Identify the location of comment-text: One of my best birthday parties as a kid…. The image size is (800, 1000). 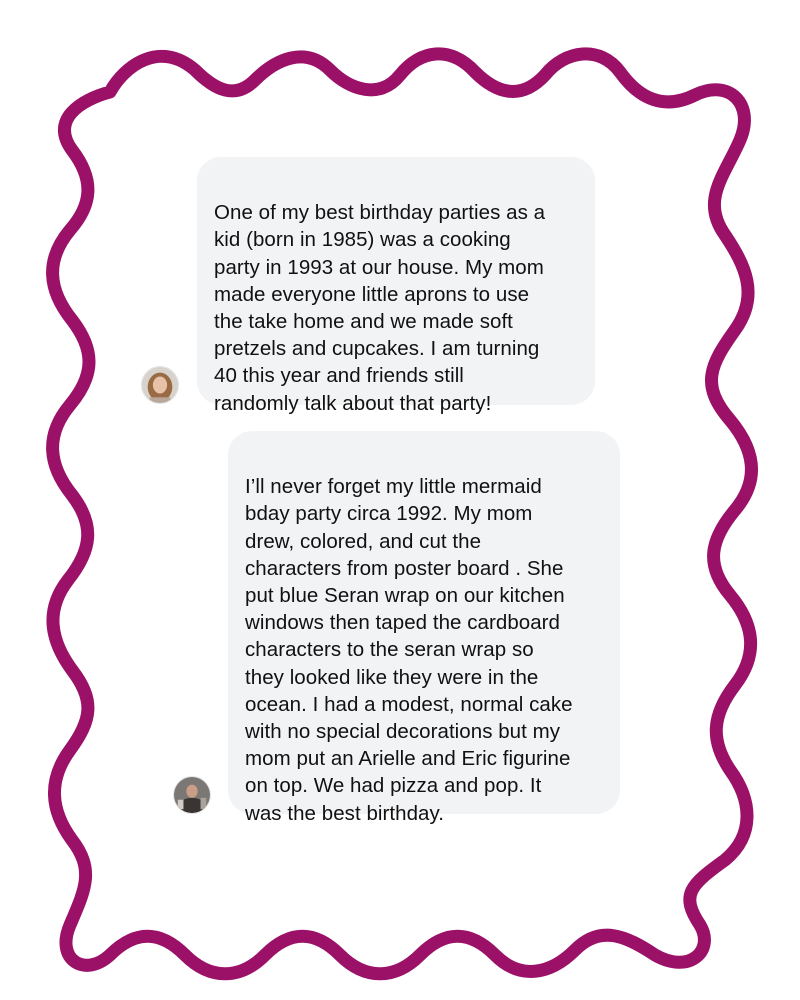
(380, 308).